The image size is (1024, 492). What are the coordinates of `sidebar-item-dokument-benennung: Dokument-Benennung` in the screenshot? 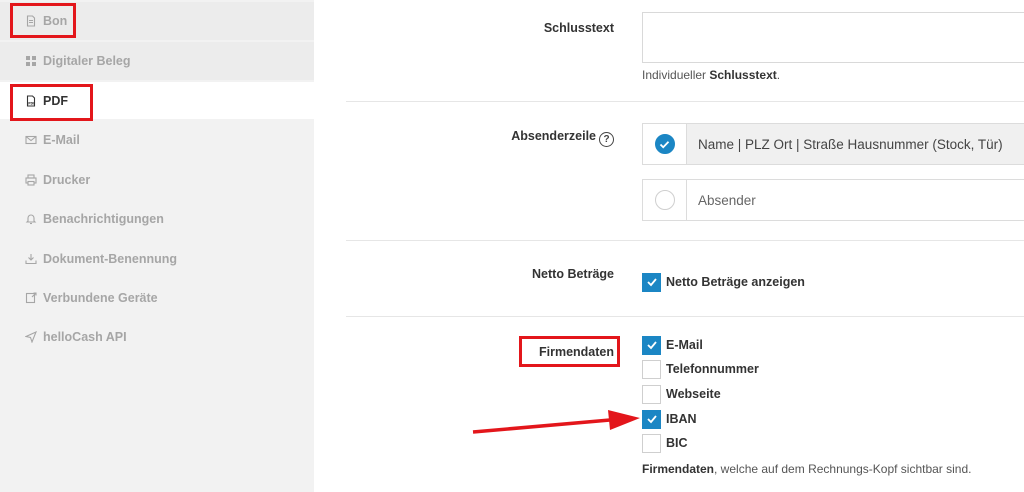 It's located at (157, 259).